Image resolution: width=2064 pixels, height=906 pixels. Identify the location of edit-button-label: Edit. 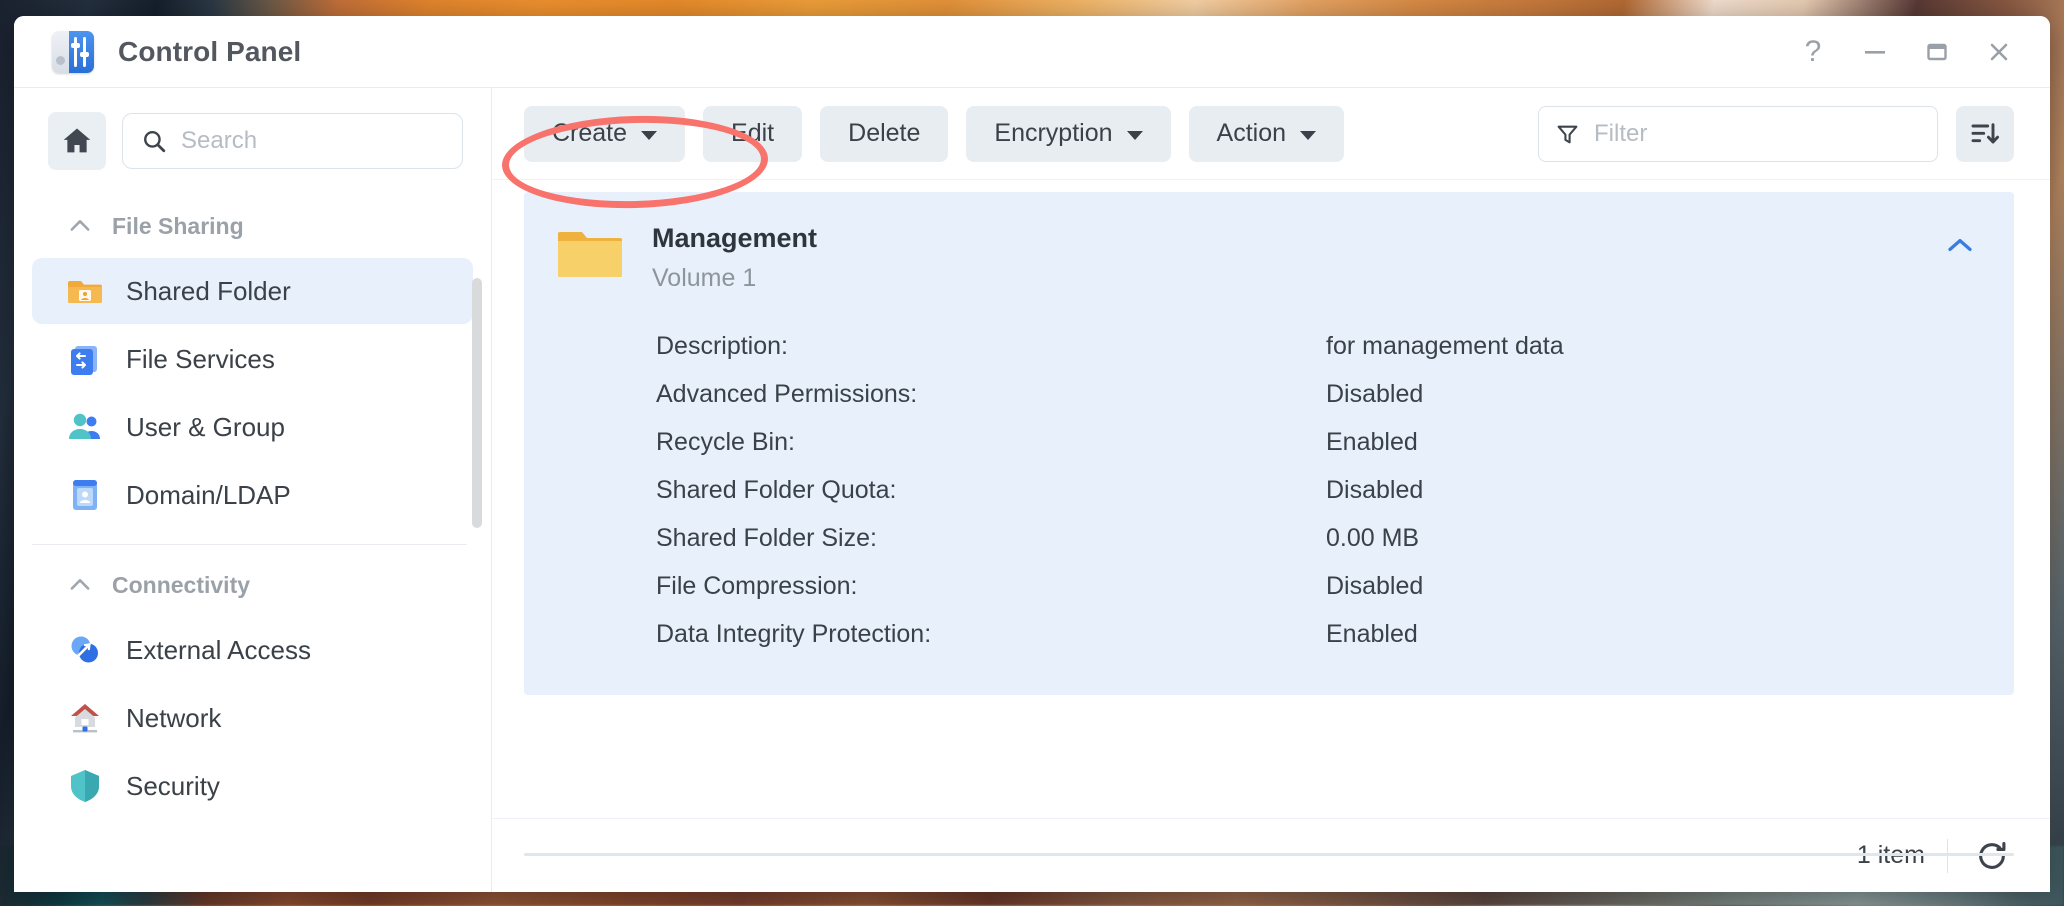
(753, 133).